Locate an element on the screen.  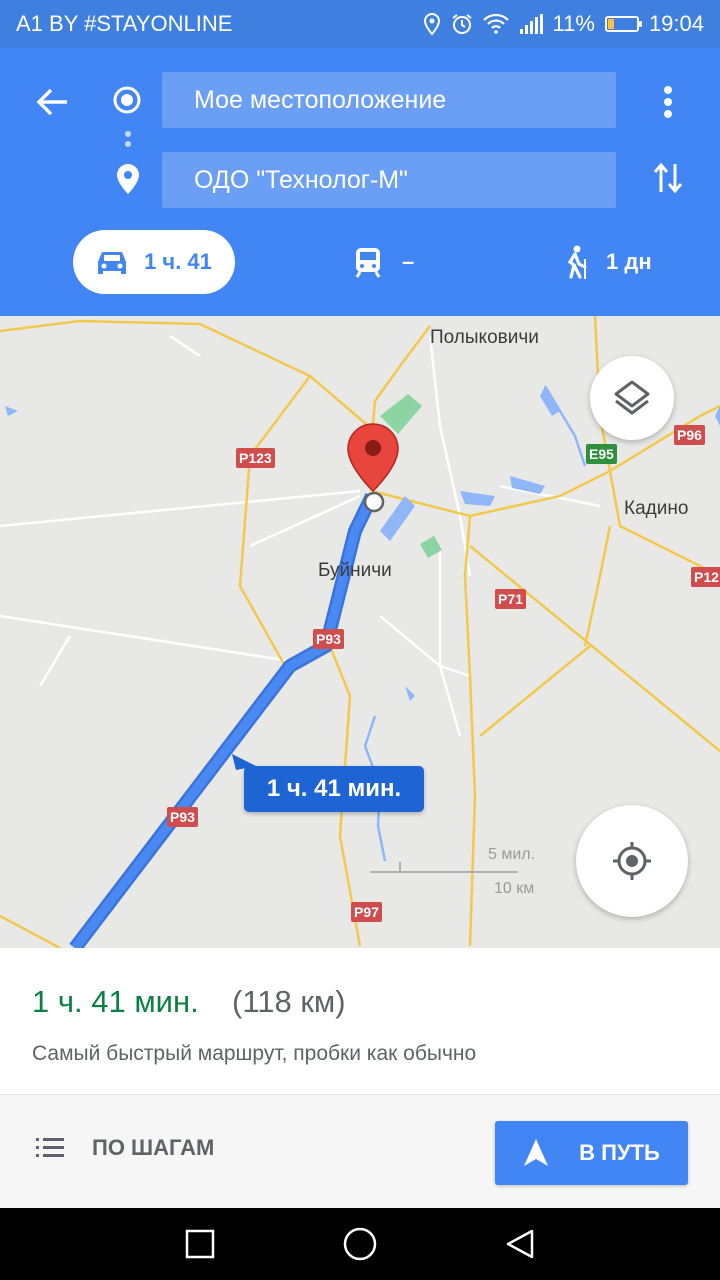
recents-button is located at coordinates (200, 1244).